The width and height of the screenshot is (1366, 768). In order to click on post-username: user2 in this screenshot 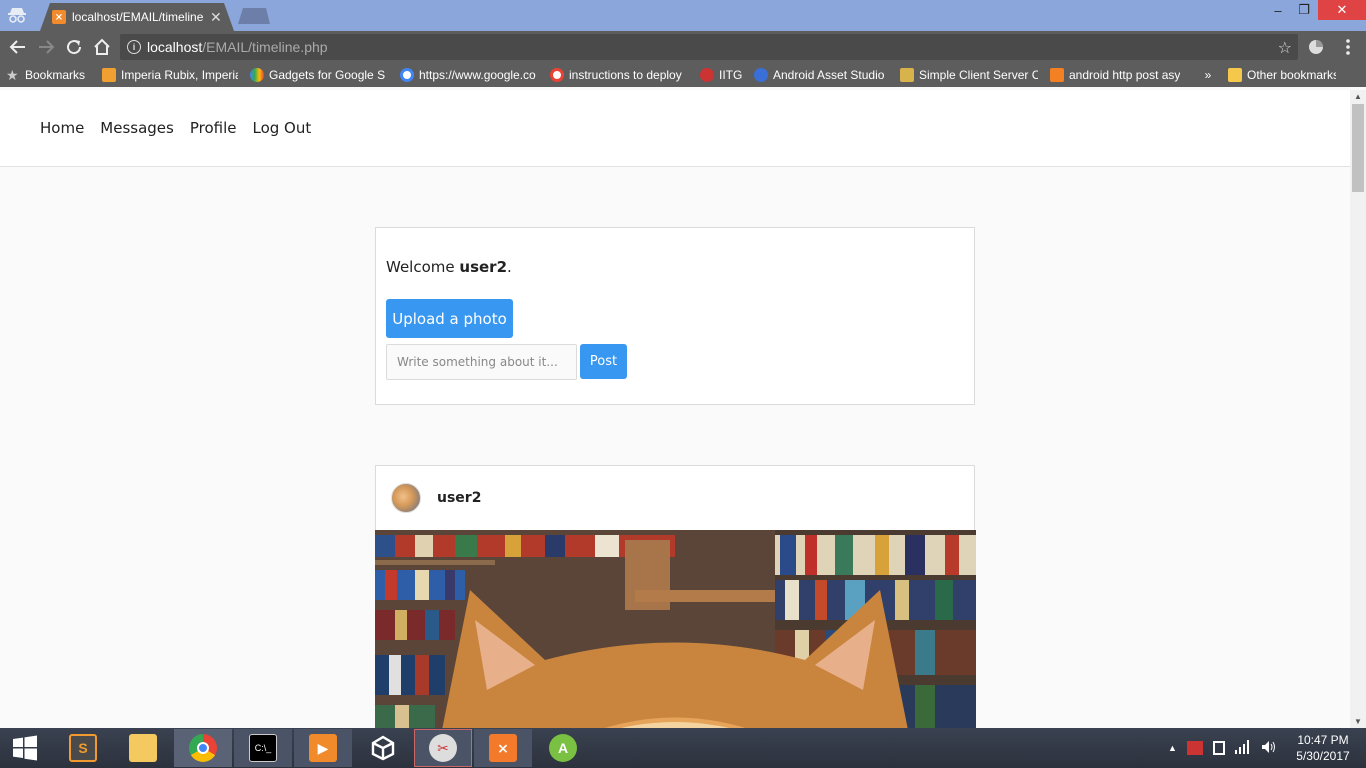, I will do `click(459, 498)`.